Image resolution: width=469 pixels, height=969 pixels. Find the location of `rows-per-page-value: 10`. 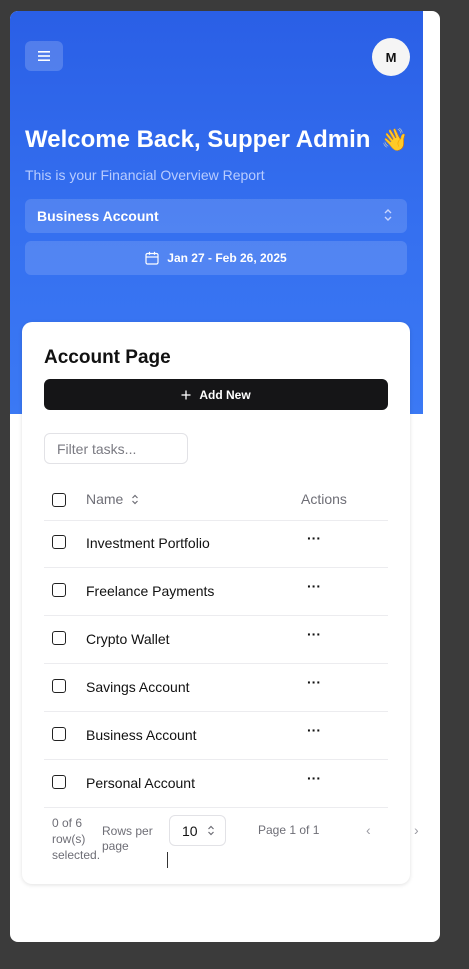

rows-per-page-value: 10 is located at coordinates (190, 830).